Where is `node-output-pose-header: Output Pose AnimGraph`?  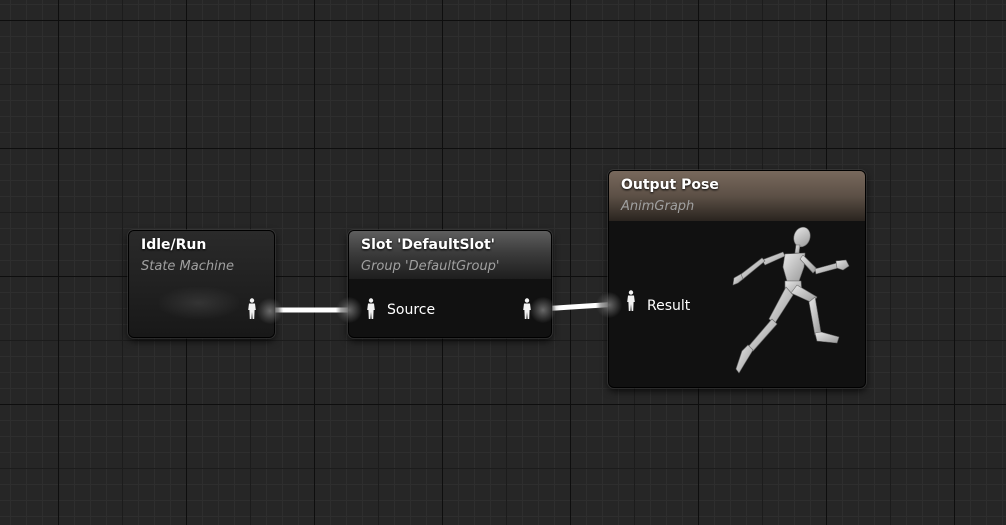 node-output-pose-header: Output Pose AnimGraph is located at coordinates (737, 196).